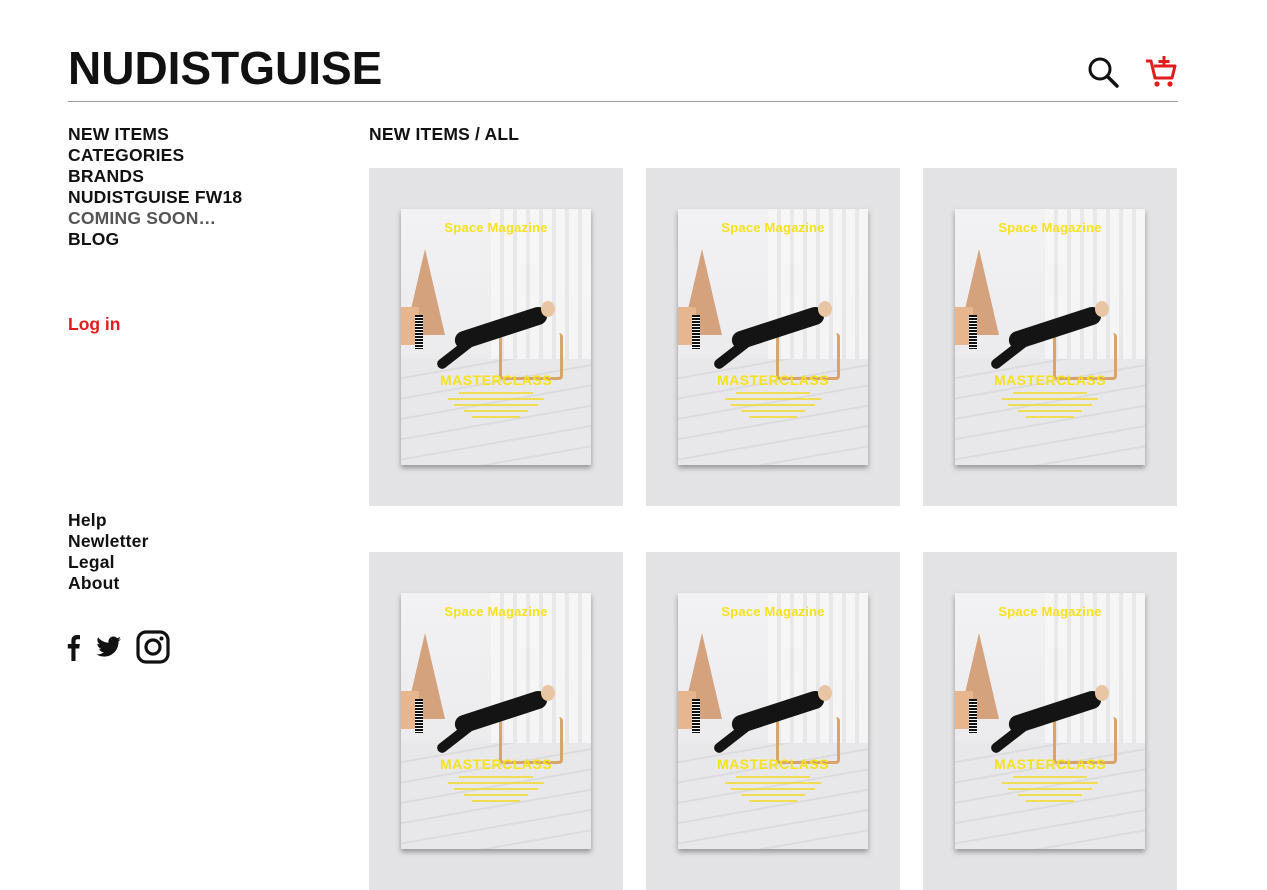 The height and width of the screenshot is (890, 1267). I want to click on header-actions, so click(1132, 72).